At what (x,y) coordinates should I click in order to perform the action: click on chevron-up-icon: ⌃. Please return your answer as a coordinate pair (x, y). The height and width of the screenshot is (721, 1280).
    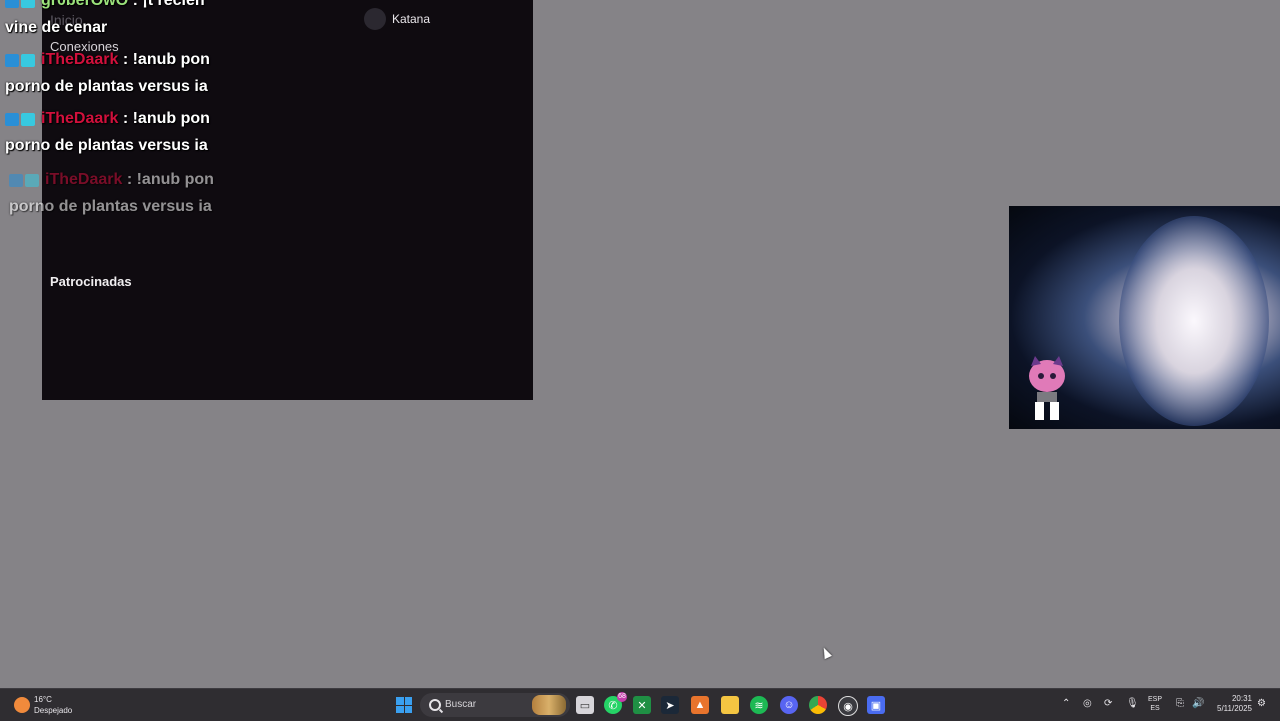
    Looking at the image, I should click on (1066, 703).